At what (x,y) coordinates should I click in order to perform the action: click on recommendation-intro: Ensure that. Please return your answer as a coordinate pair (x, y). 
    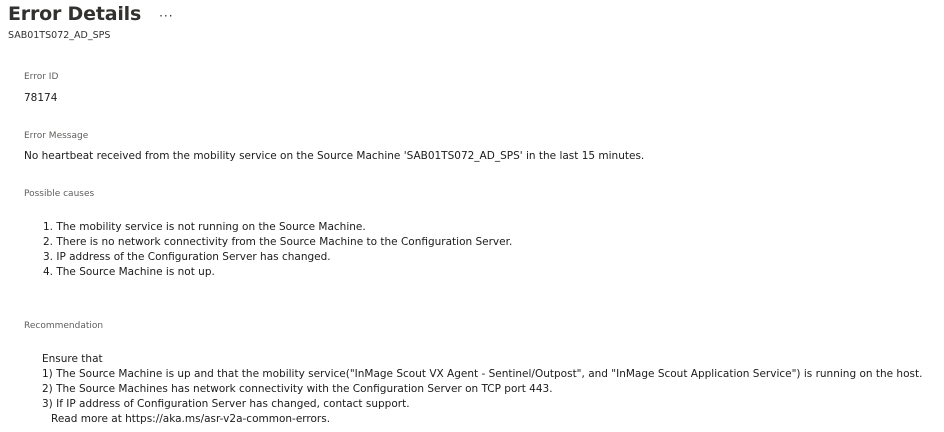
    Looking at the image, I should click on (72, 359).